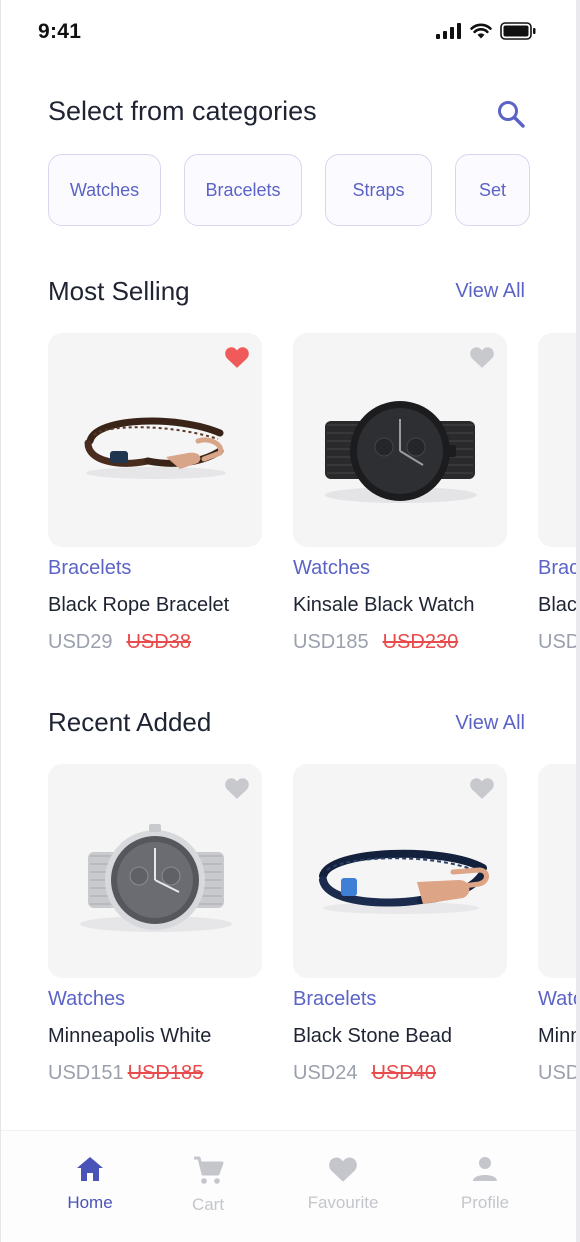 The image size is (580, 1242). Describe the element at coordinates (420, 642) in the screenshot. I see `product-old-price: USD230` at that location.